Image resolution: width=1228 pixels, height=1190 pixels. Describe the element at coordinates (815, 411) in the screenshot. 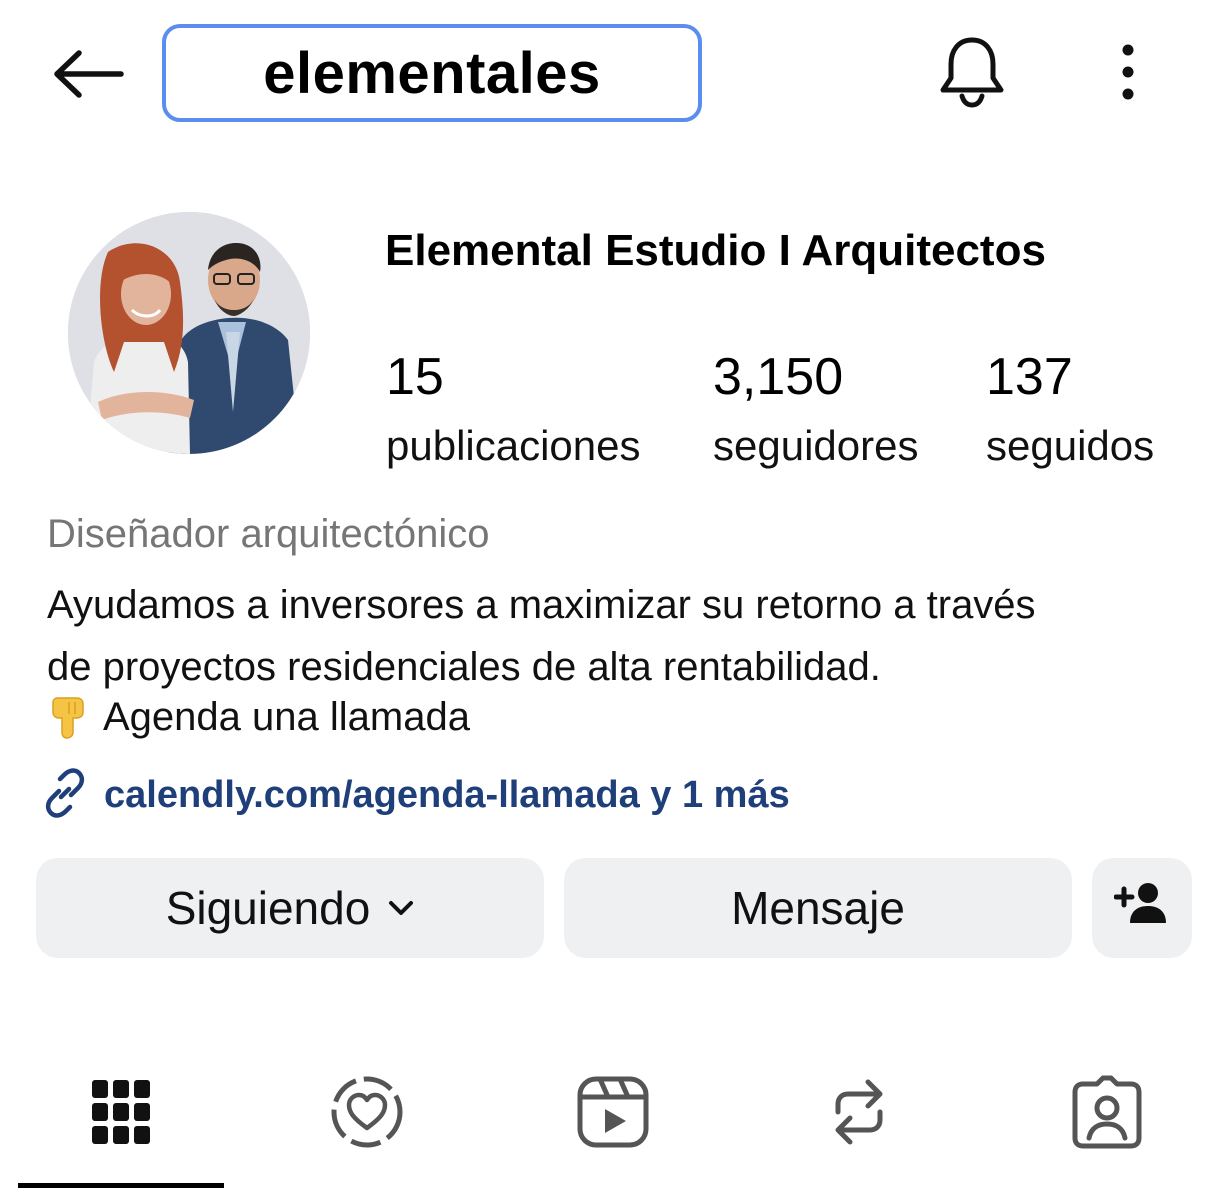

I see `stat-followers: 3,150 seguidores` at that location.